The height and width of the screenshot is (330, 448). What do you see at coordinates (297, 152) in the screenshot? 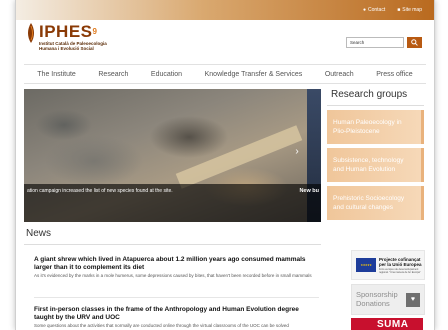
I see `chevron-right-icon: ›` at bounding box center [297, 152].